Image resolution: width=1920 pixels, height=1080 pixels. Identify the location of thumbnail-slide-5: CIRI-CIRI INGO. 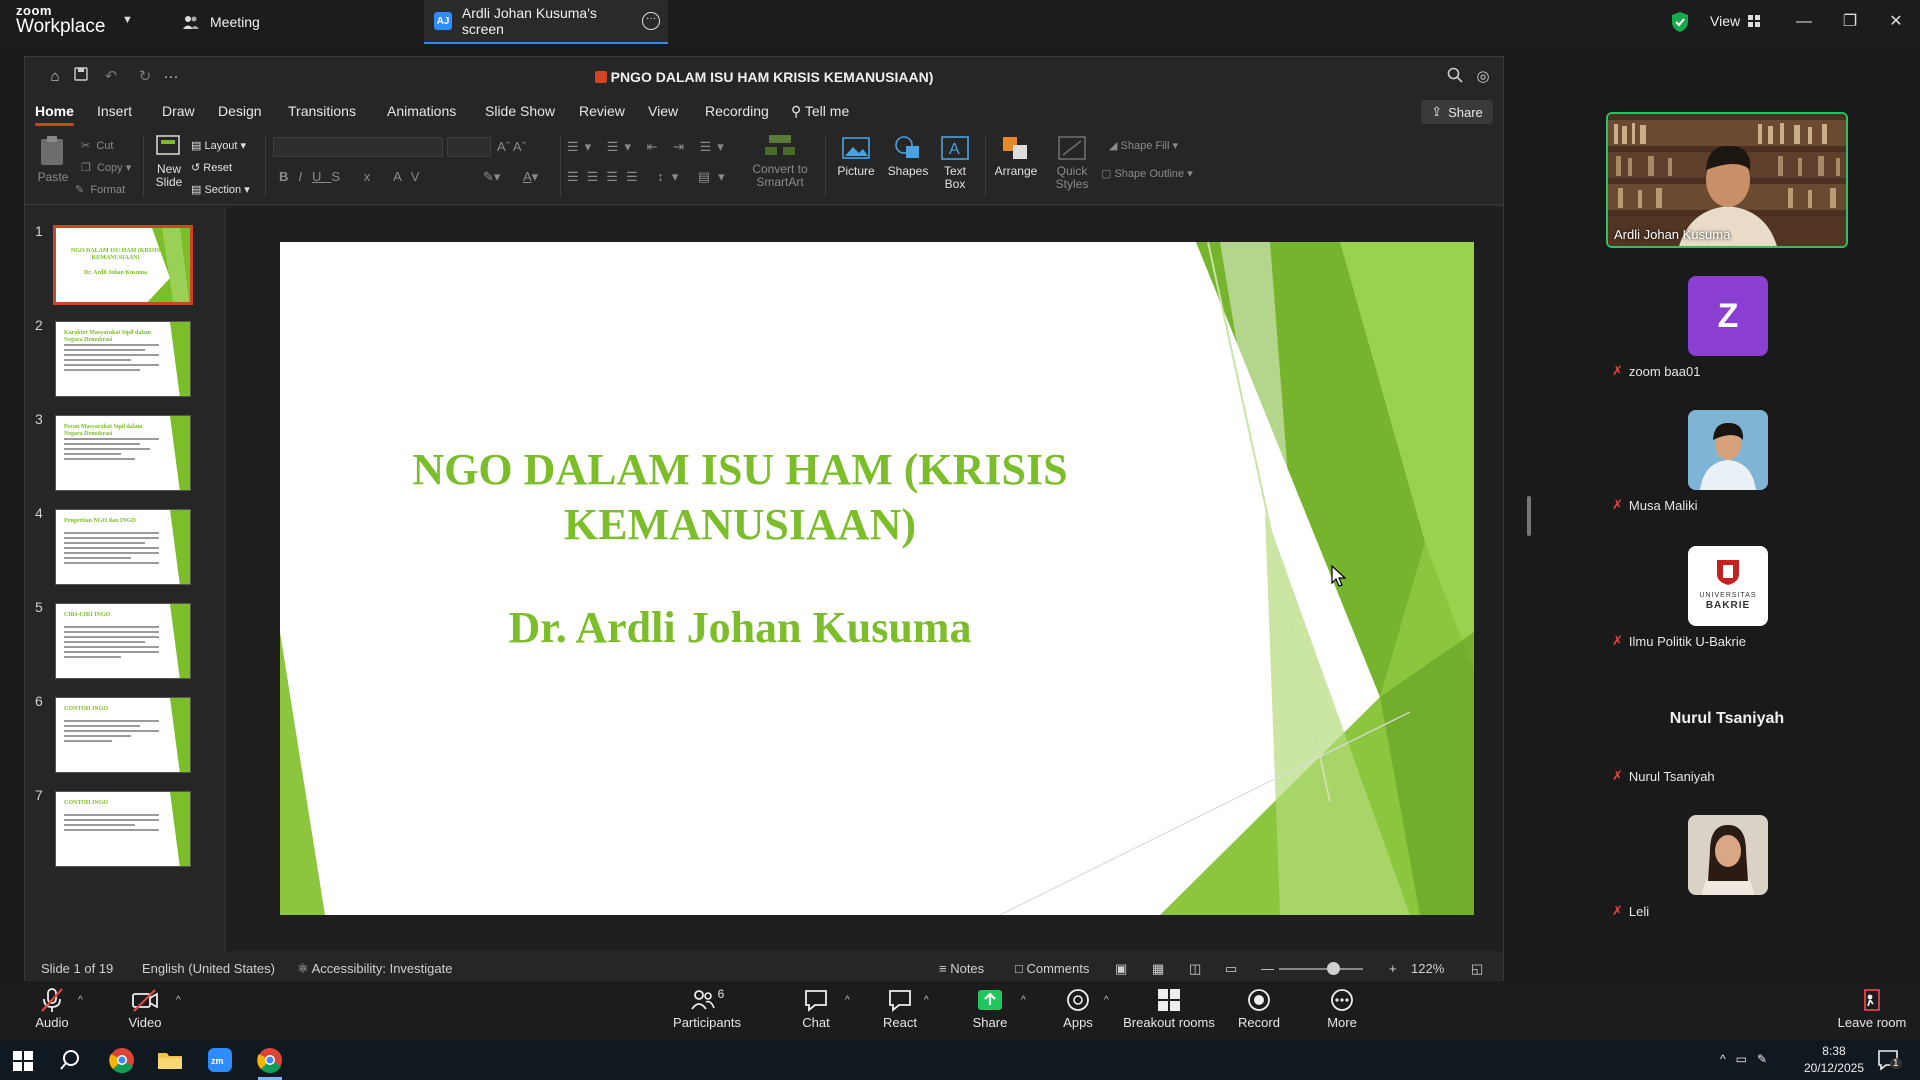
(123, 641).